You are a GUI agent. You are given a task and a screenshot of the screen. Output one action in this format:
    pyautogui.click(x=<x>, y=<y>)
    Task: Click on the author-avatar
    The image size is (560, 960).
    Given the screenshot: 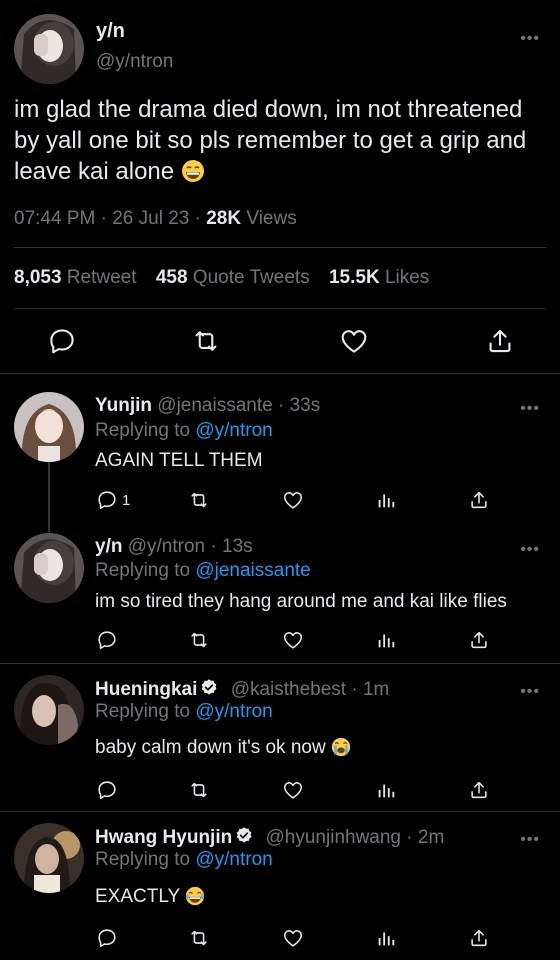 What is the action you would take?
    pyautogui.click(x=49, y=49)
    